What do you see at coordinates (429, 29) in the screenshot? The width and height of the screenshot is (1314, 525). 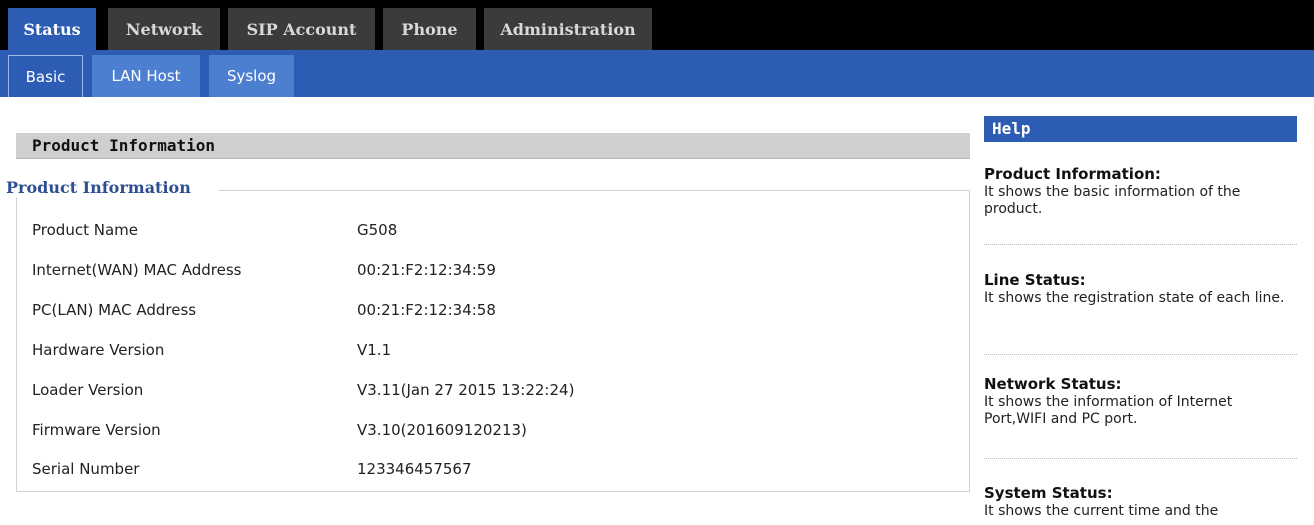 I see `tab-phone: Phone` at bounding box center [429, 29].